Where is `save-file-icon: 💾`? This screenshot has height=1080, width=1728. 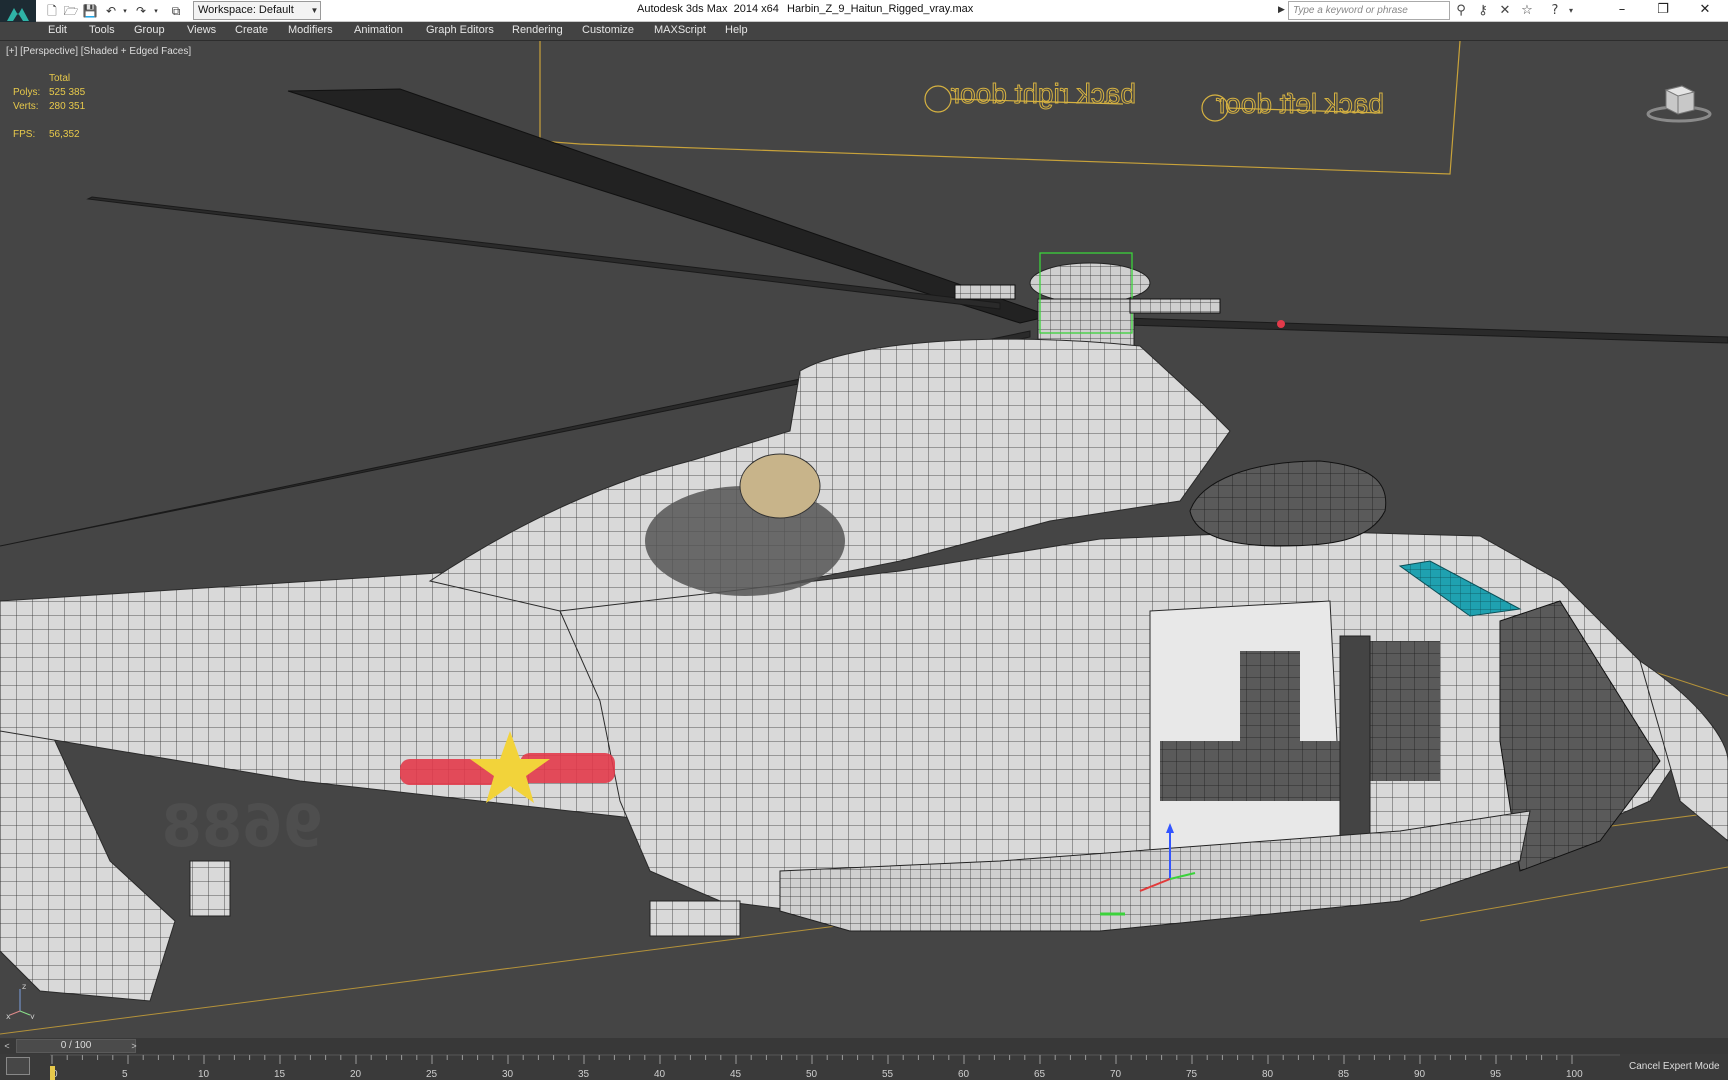
save-file-icon: 💾 is located at coordinates (90, 11).